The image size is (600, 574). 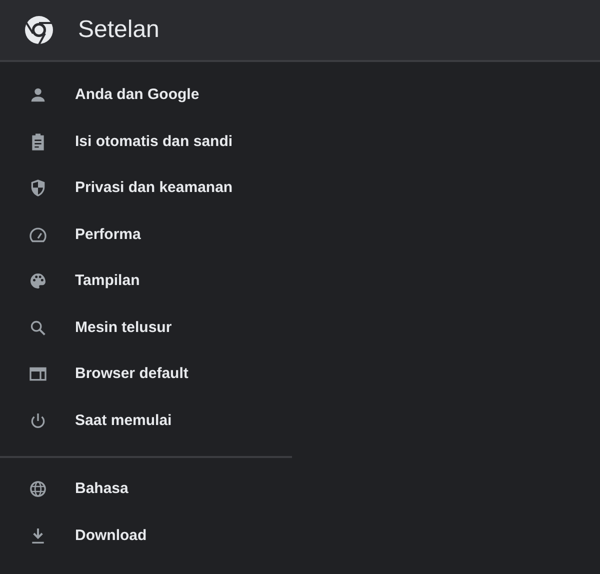 What do you see at coordinates (38, 281) in the screenshot?
I see `palette-icon` at bounding box center [38, 281].